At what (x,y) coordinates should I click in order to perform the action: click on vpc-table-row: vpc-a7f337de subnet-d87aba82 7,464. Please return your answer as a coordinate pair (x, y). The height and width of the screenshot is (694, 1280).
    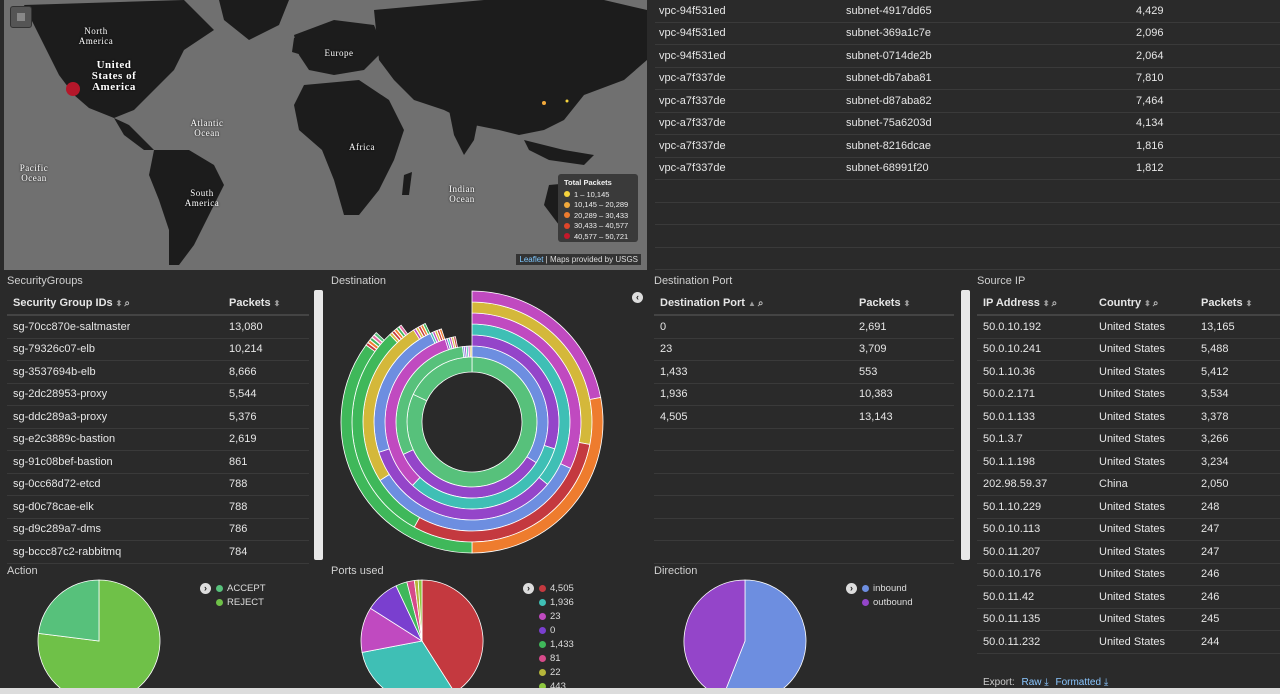
    Looking at the image, I should click on (967, 101).